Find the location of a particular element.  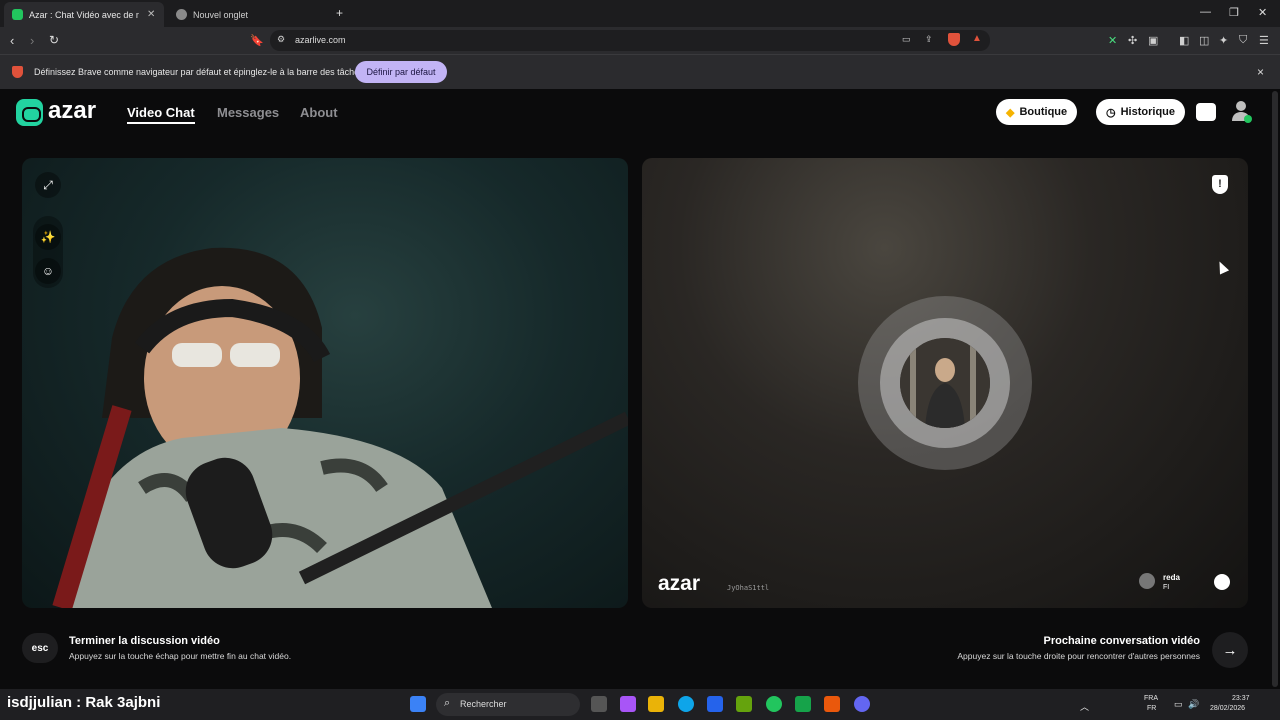

infobar-close-icon: × is located at coordinates (1260, 72).